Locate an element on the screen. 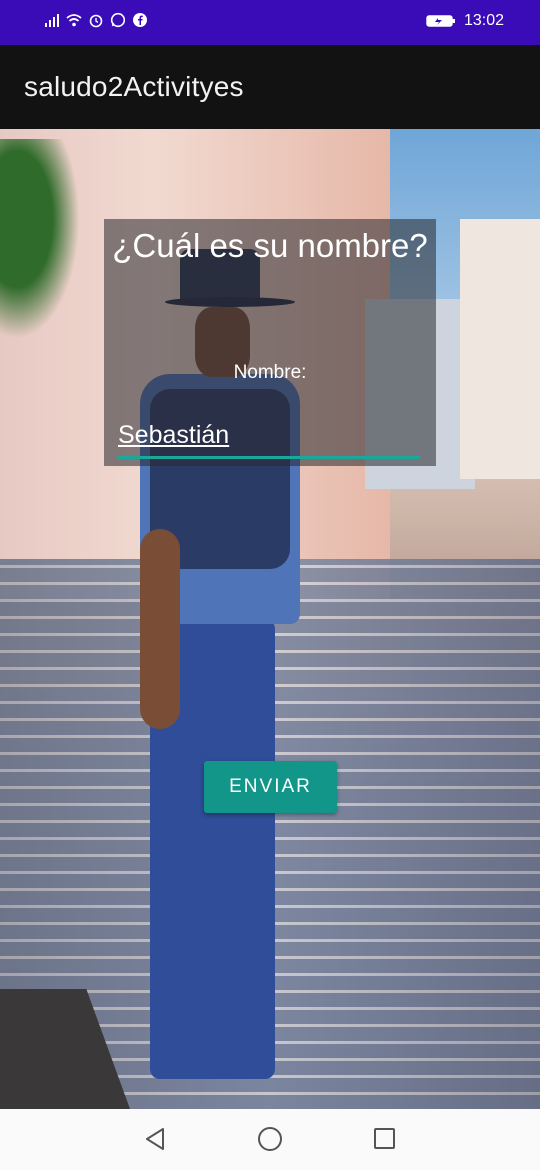 This screenshot has height=1170, width=540. status-time: 13:02 is located at coordinates (483, 20).